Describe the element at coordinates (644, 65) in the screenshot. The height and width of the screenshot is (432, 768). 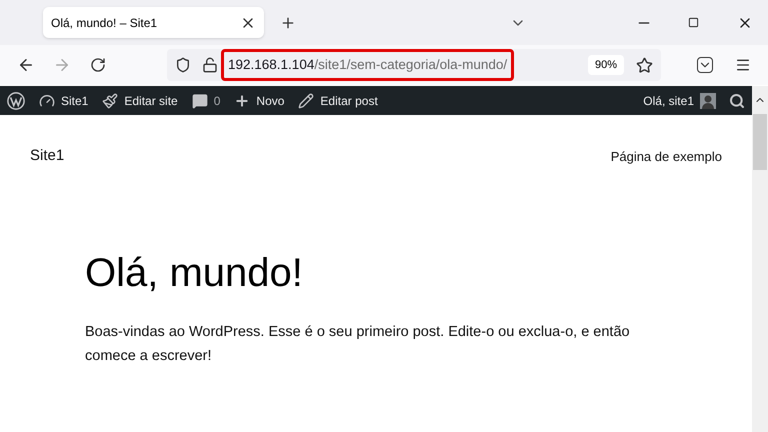
I see `bookmark-star-icon` at that location.